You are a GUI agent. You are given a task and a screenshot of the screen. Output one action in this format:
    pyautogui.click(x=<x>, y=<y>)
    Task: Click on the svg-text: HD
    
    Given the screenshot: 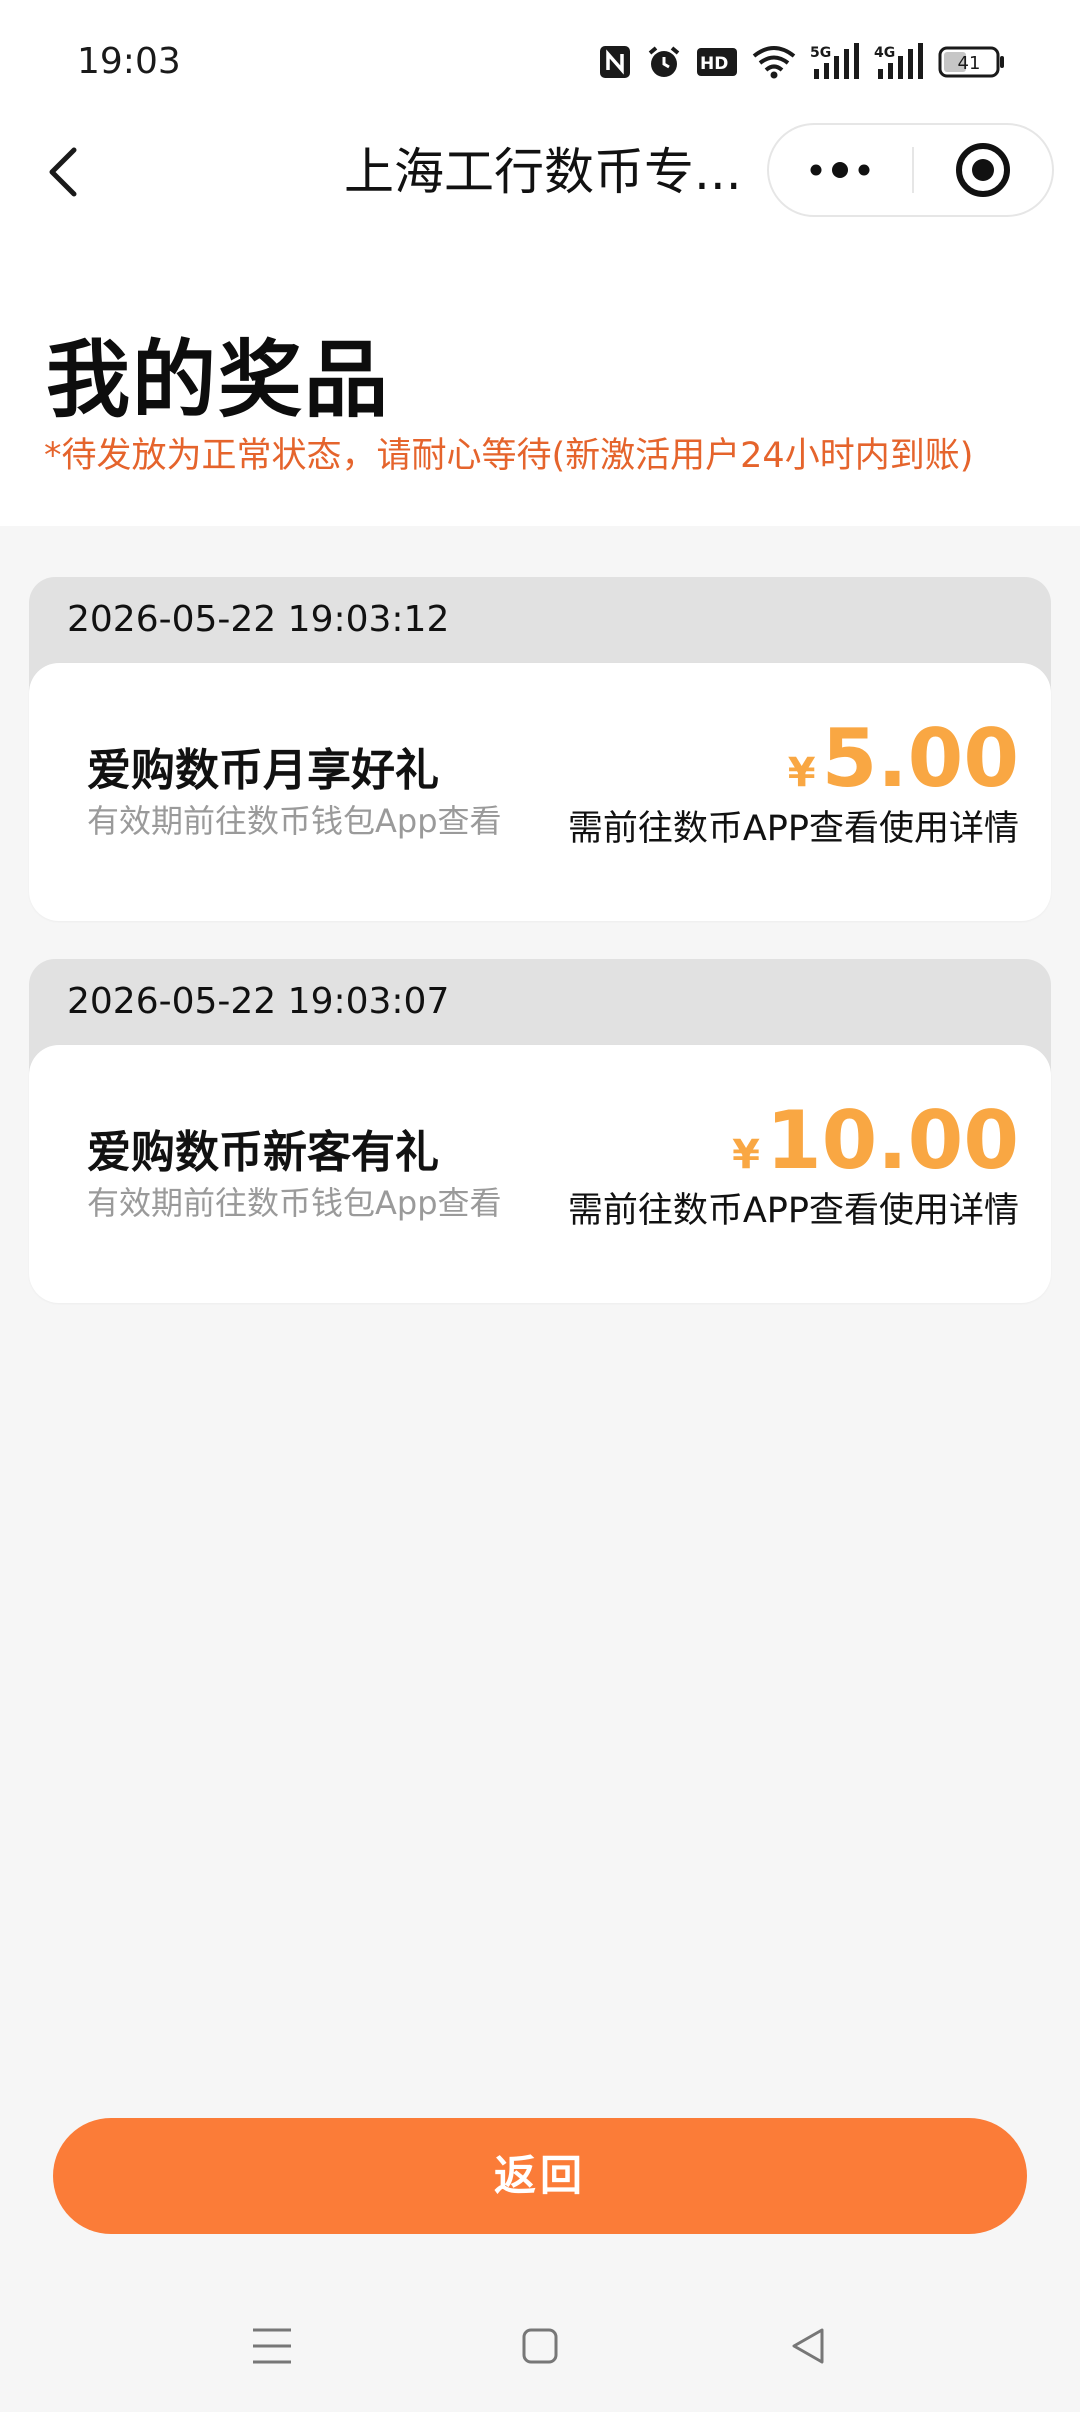 What is the action you would take?
    pyautogui.click(x=714, y=64)
    